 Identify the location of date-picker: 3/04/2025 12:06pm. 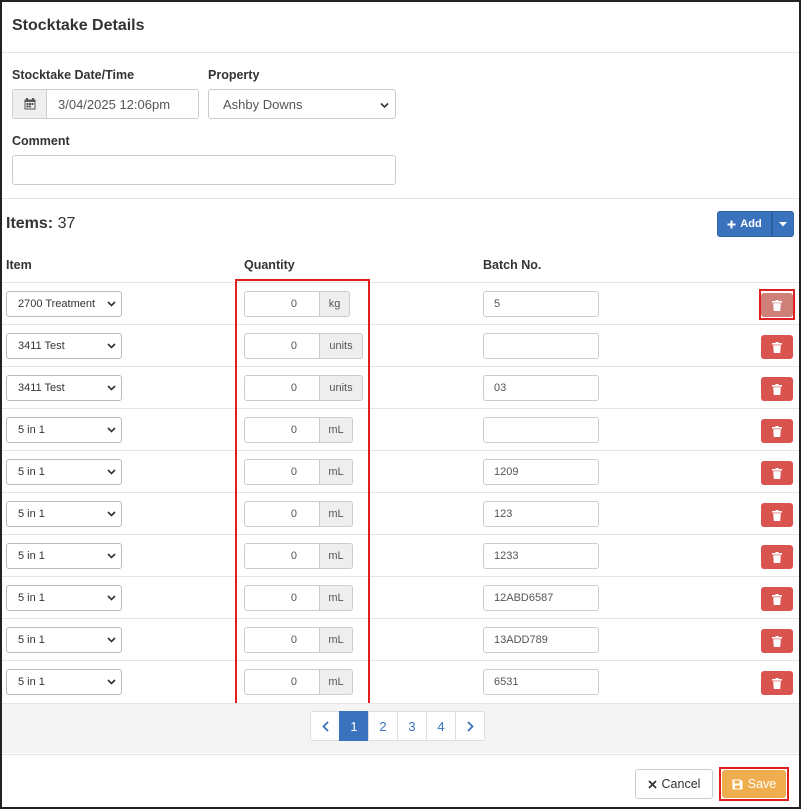
(105, 104).